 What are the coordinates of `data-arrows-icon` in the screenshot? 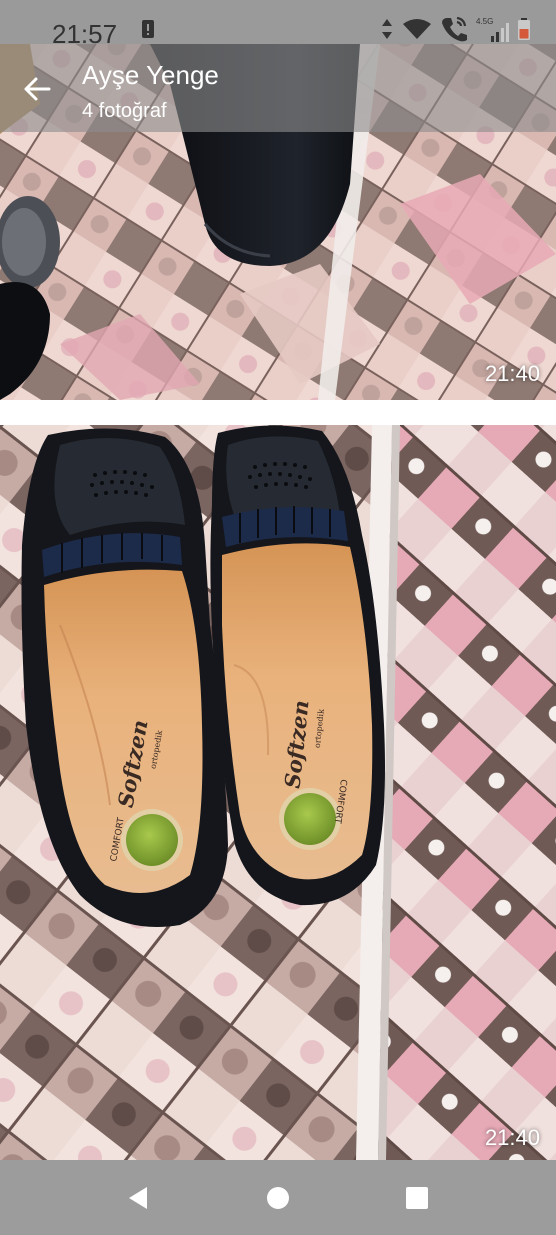 It's located at (387, 29).